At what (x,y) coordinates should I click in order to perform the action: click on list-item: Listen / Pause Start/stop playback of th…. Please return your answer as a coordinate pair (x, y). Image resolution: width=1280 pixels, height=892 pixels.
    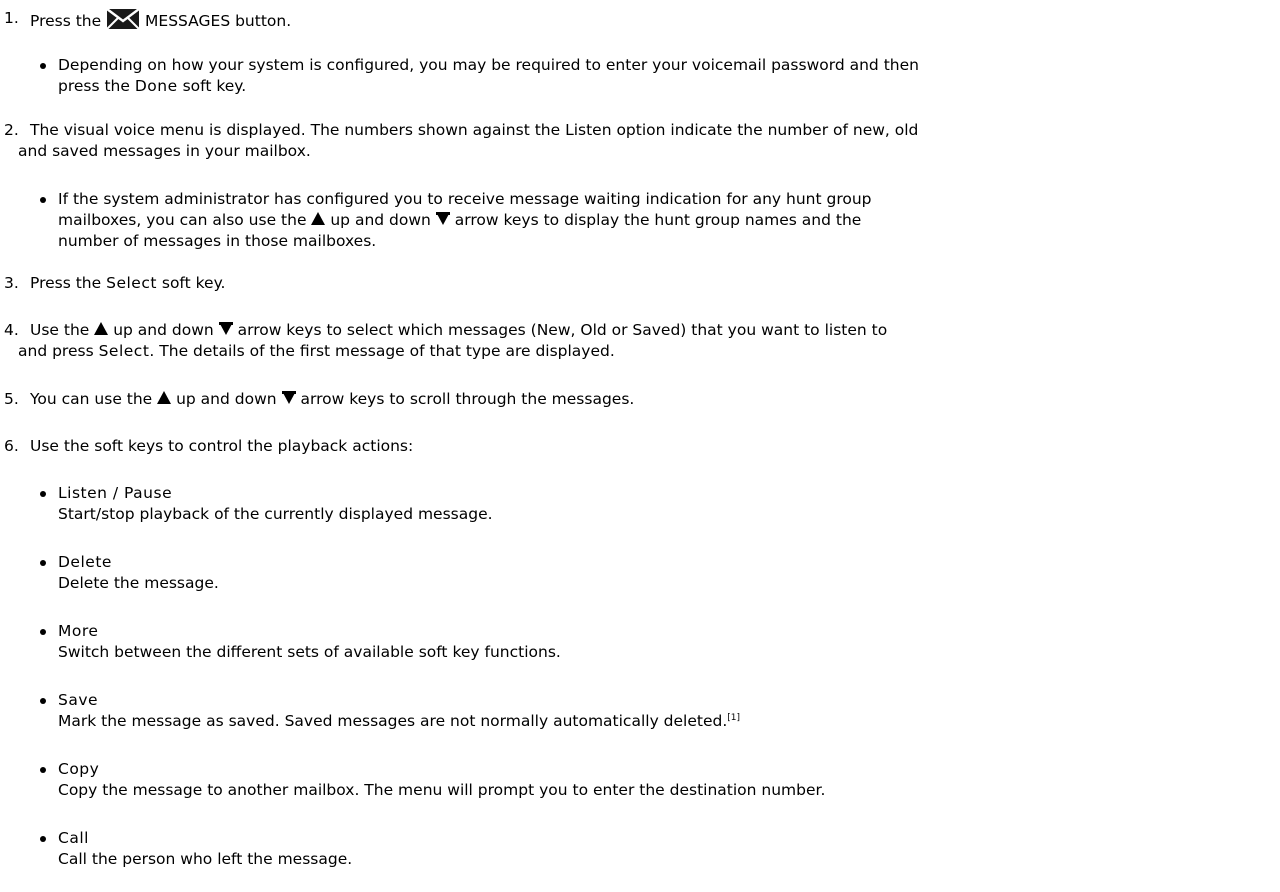
    Looking at the image, I should click on (246, 504).